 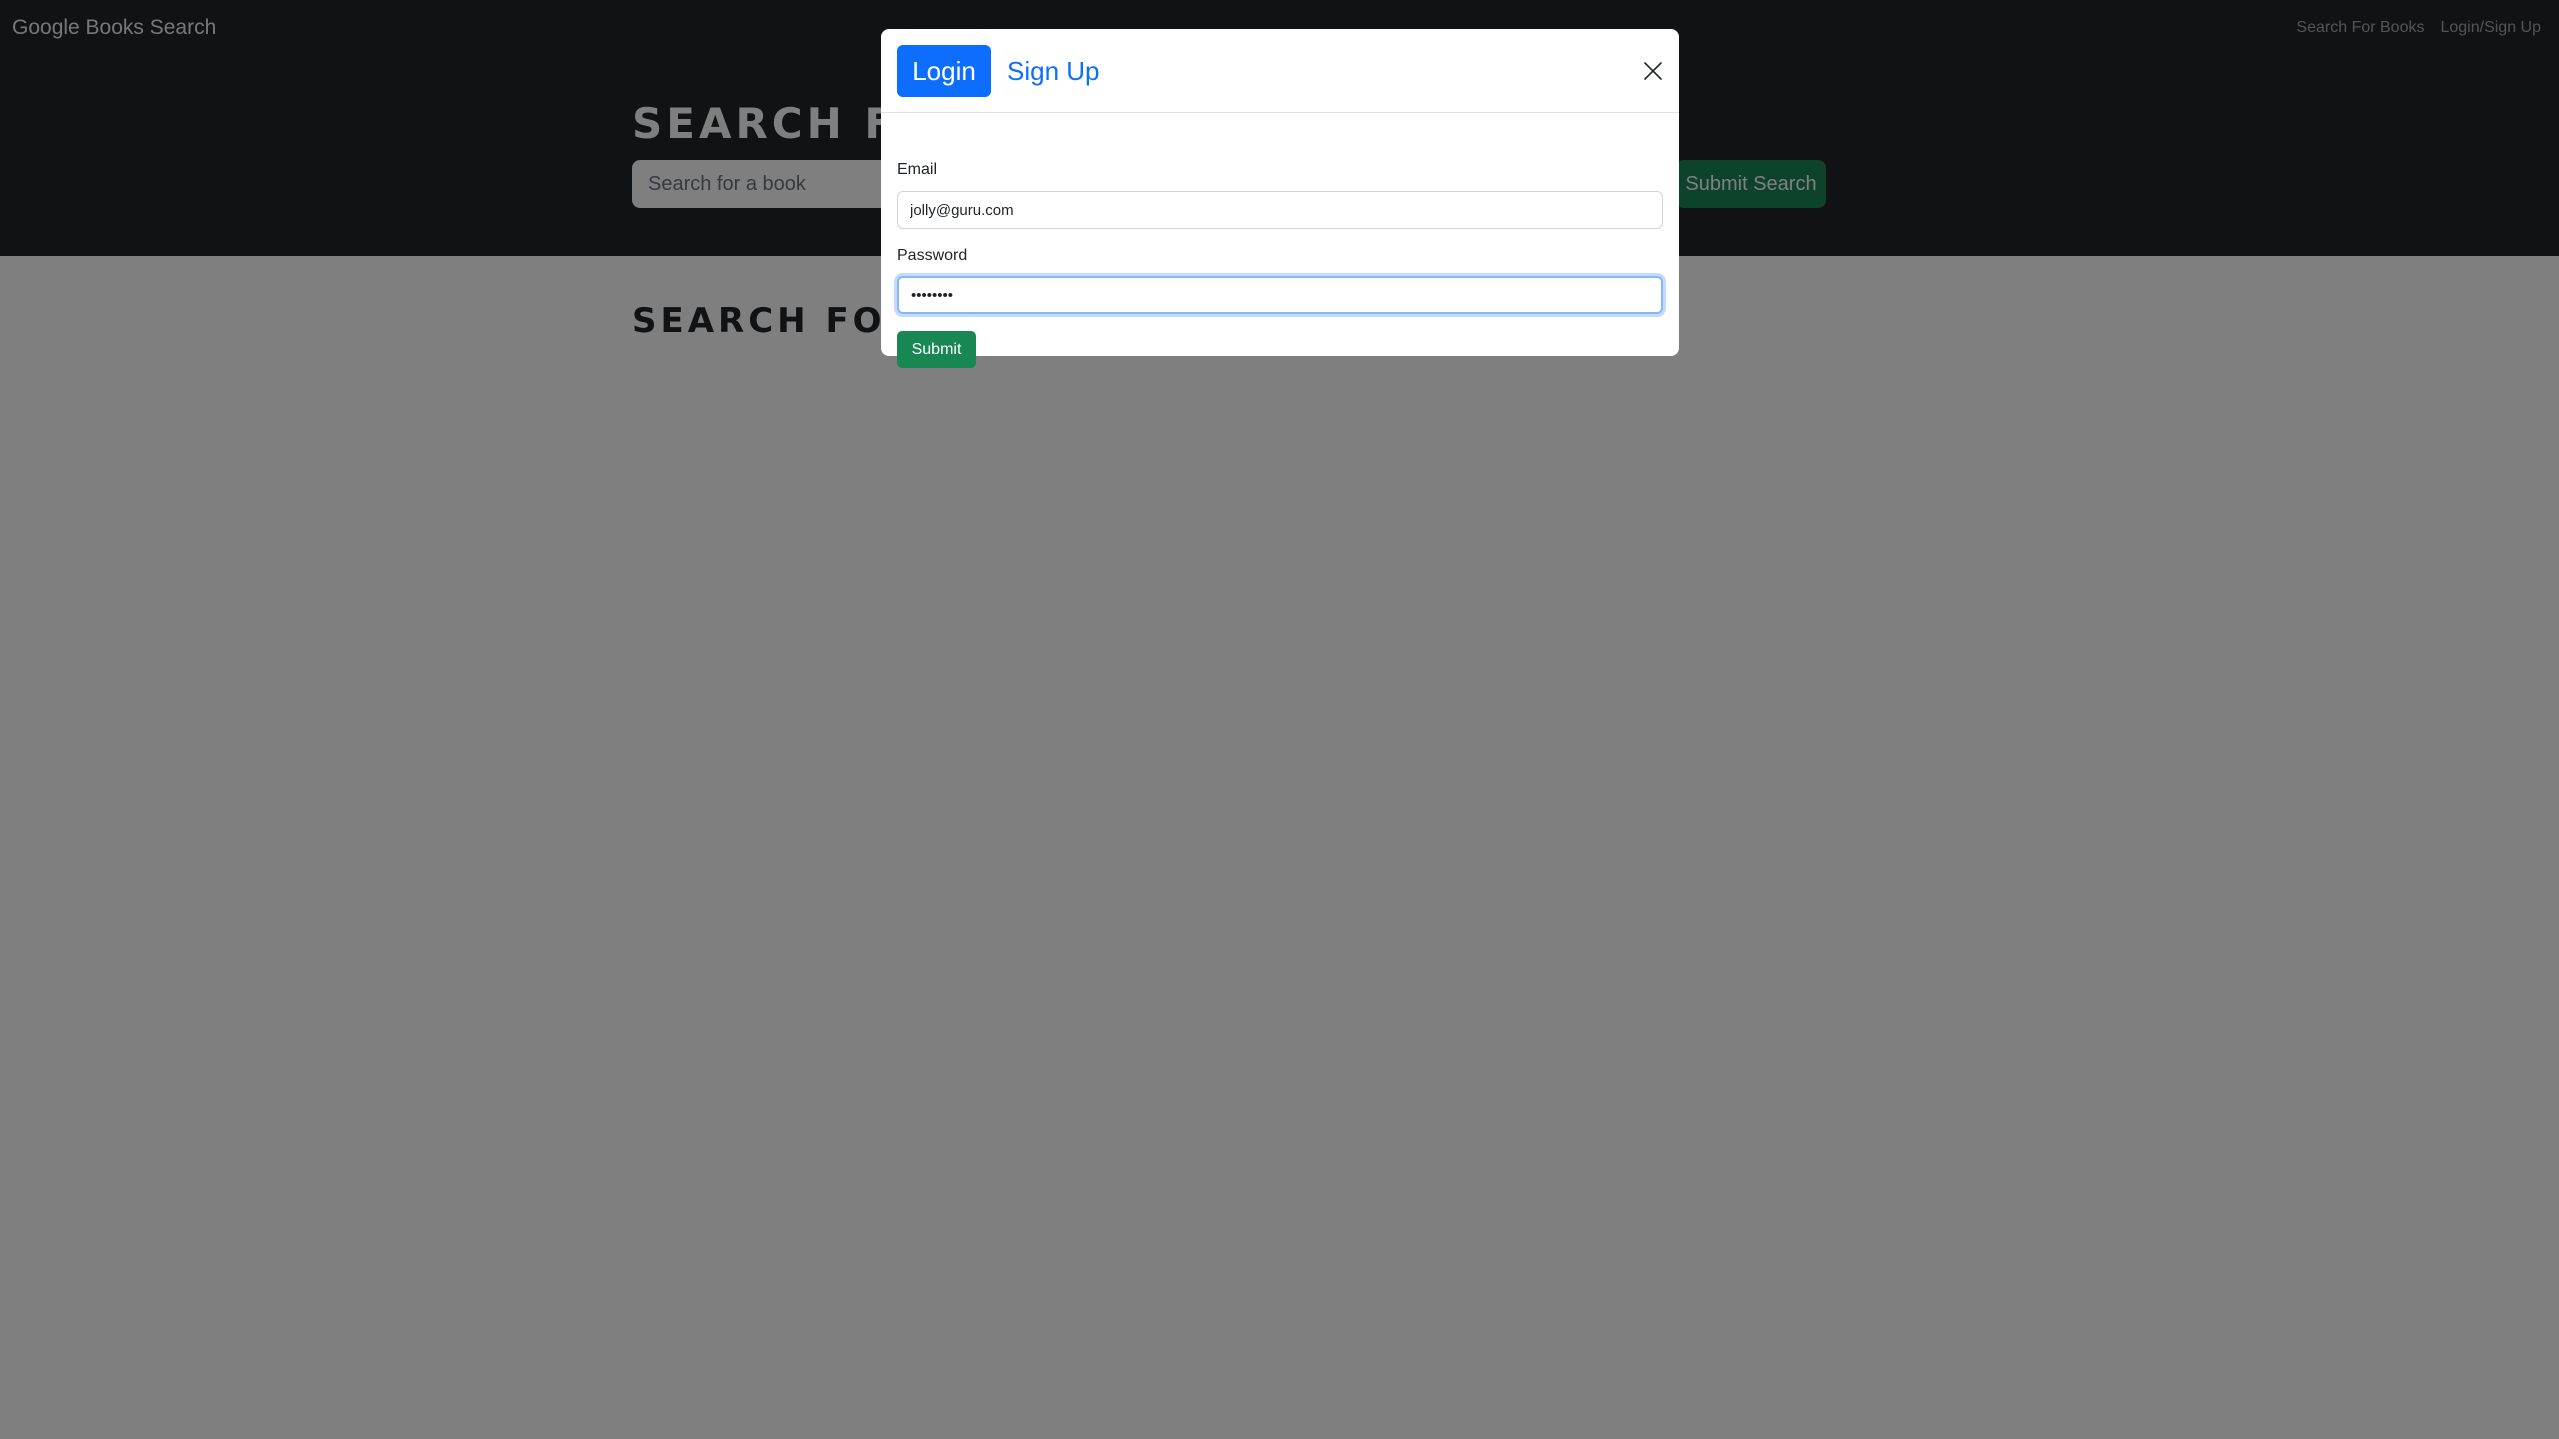 I want to click on tab-sign-up: Sign Up, so click(x=1053, y=71).